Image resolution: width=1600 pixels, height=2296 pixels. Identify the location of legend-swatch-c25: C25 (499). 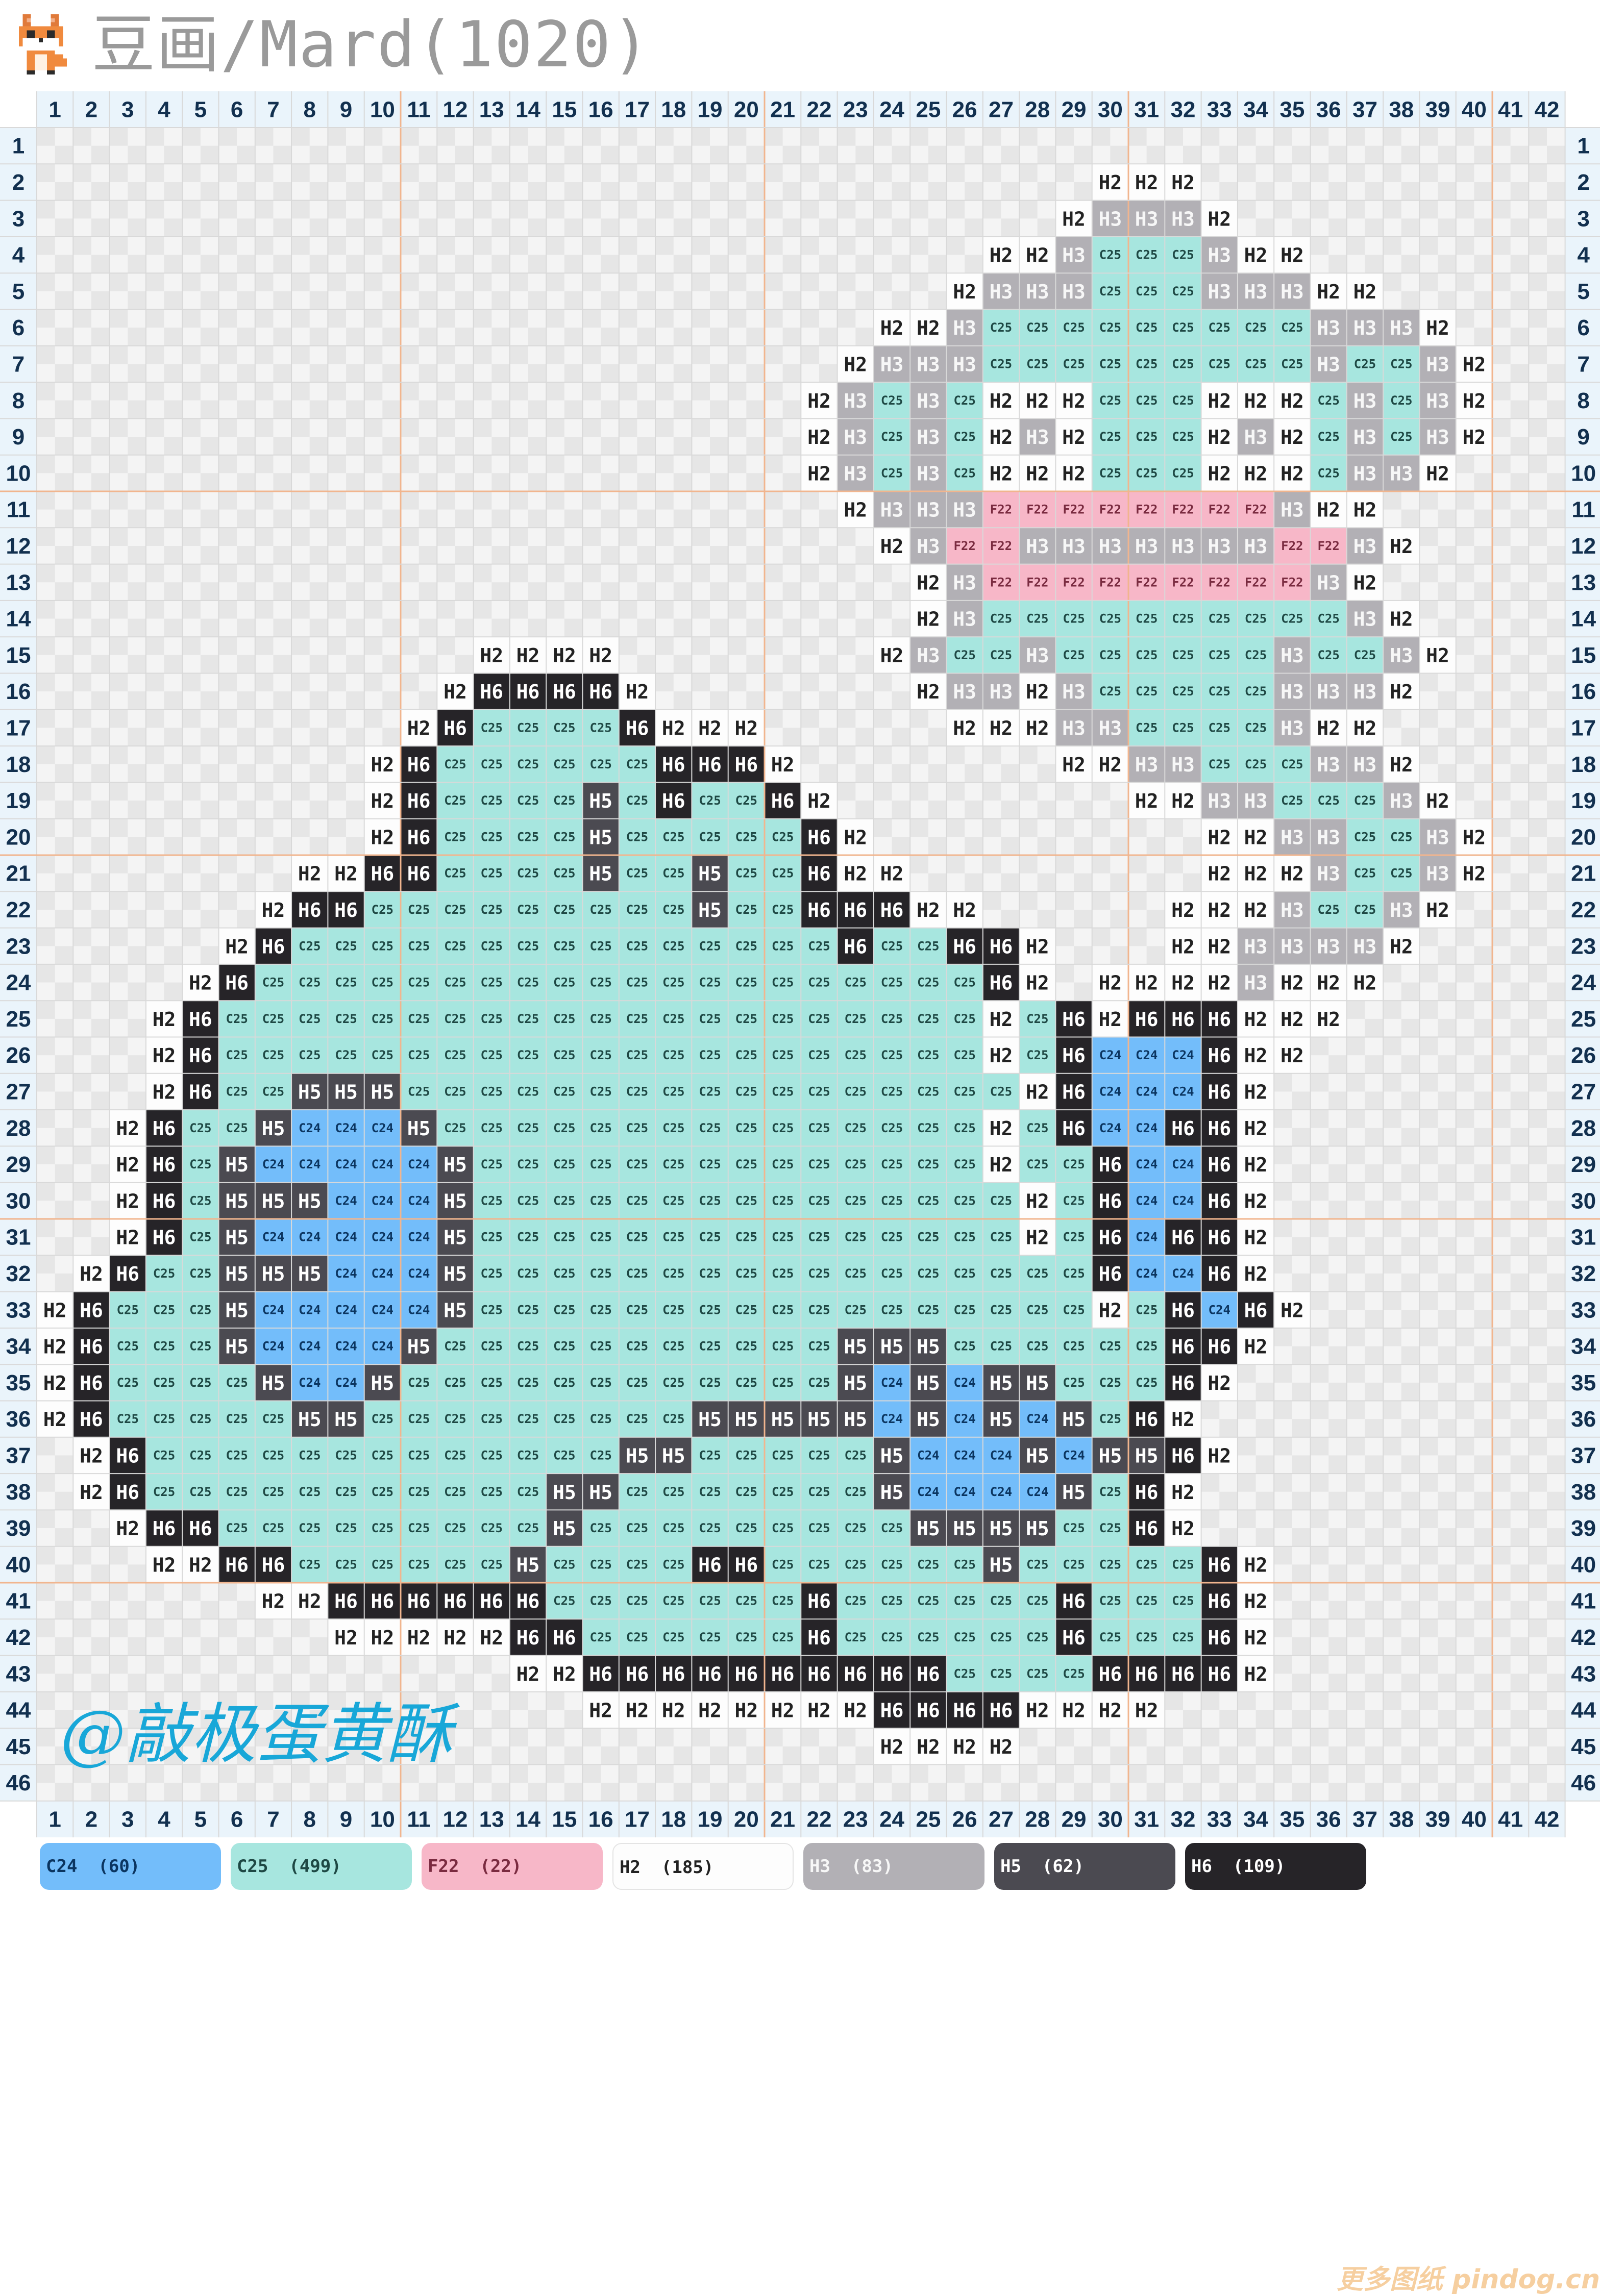
(321, 1866).